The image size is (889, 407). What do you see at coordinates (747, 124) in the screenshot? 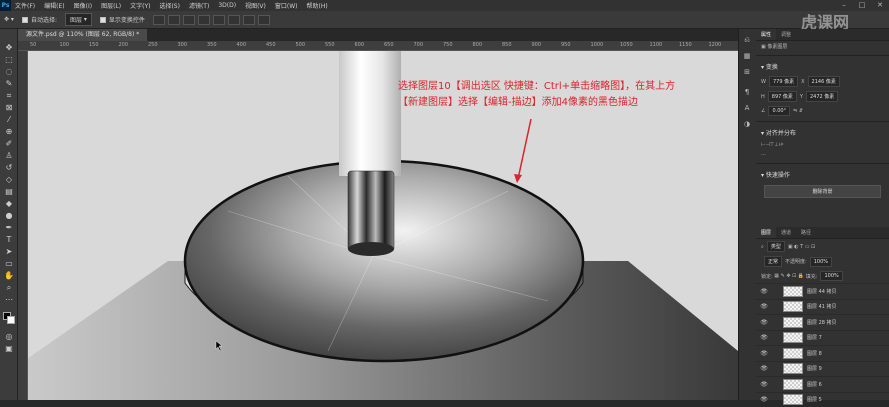
I see `adjustments-icon: ◑` at bounding box center [747, 124].